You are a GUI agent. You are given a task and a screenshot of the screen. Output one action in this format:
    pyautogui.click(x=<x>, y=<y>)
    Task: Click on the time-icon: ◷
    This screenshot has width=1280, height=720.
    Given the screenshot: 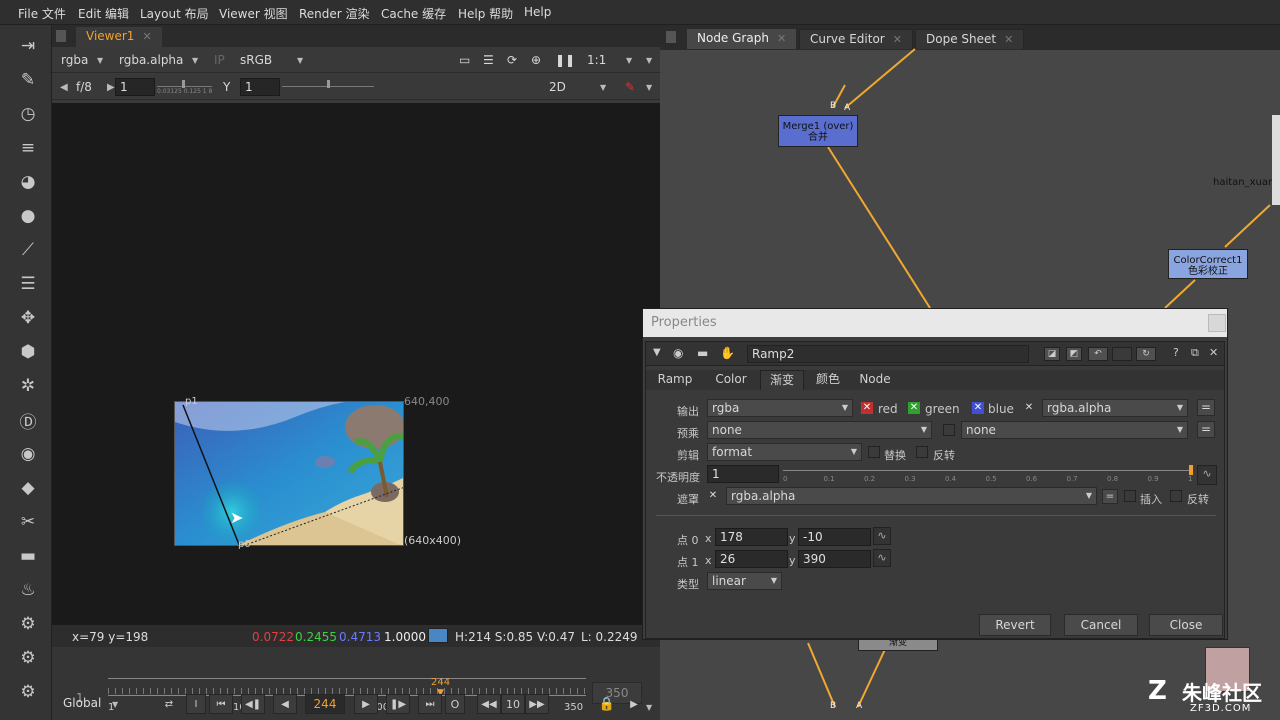 What is the action you would take?
    pyautogui.click(x=28, y=114)
    